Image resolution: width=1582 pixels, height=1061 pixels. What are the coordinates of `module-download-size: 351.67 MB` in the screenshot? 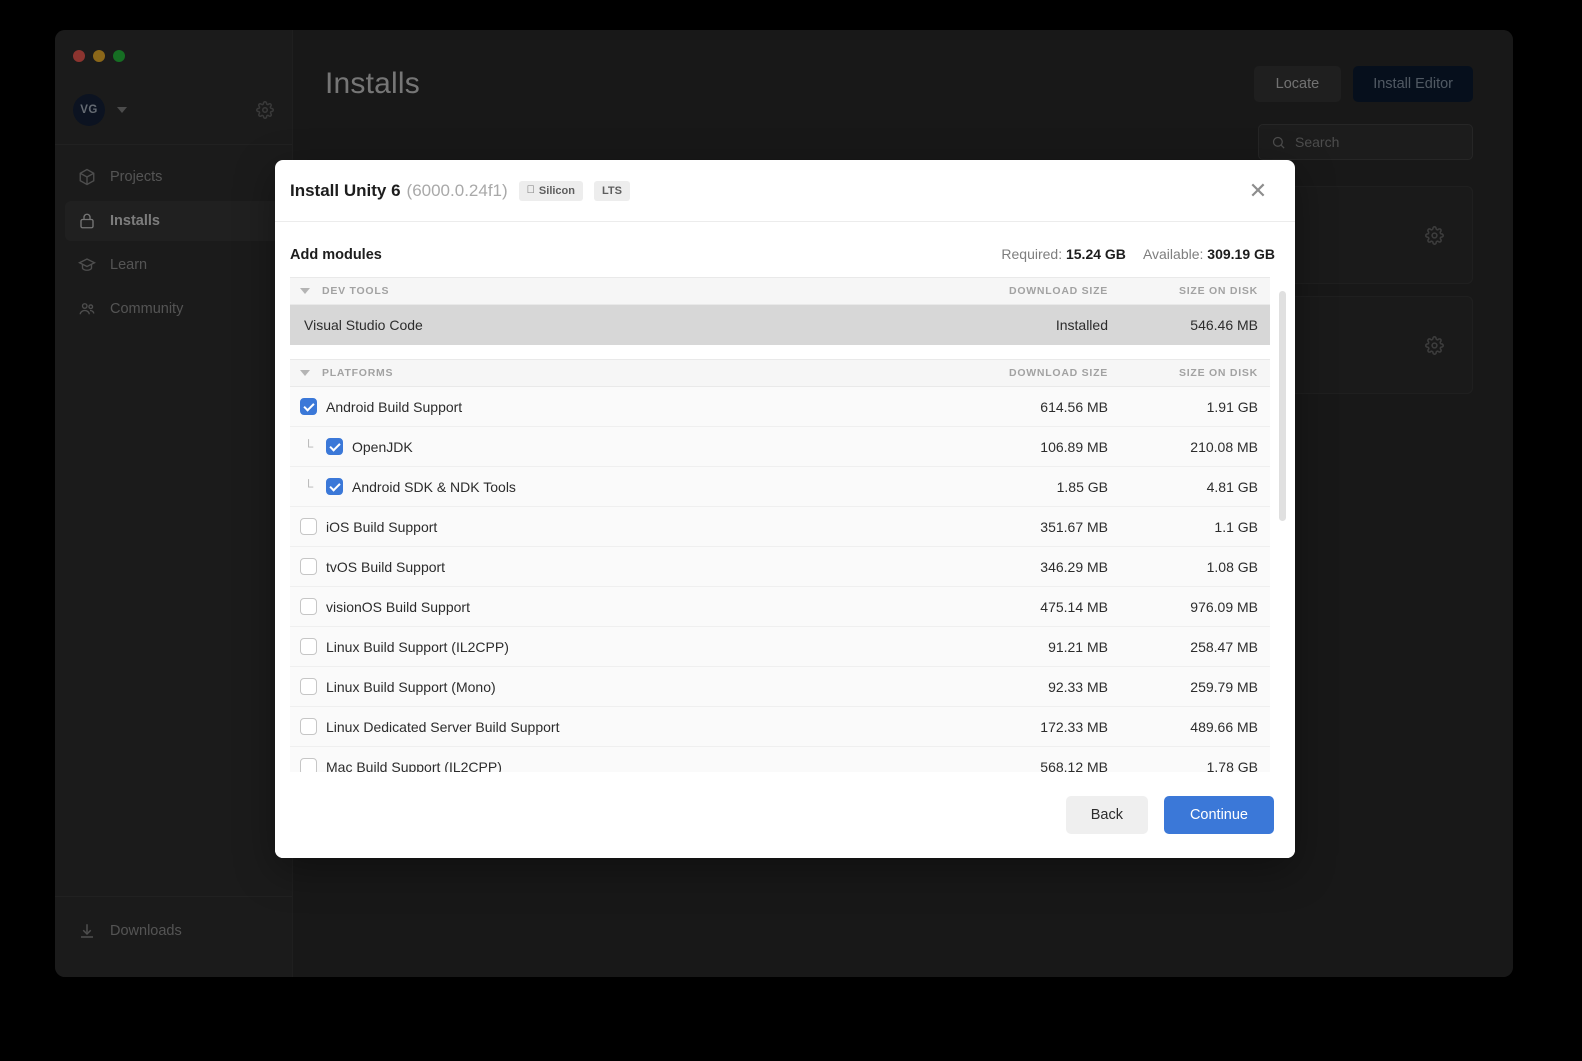 It's located at (1074, 526).